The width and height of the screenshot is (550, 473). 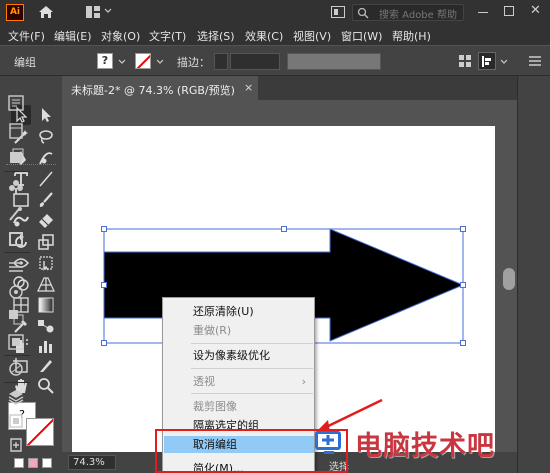 I want to click on slice-icon, so click(x=46, y=366).